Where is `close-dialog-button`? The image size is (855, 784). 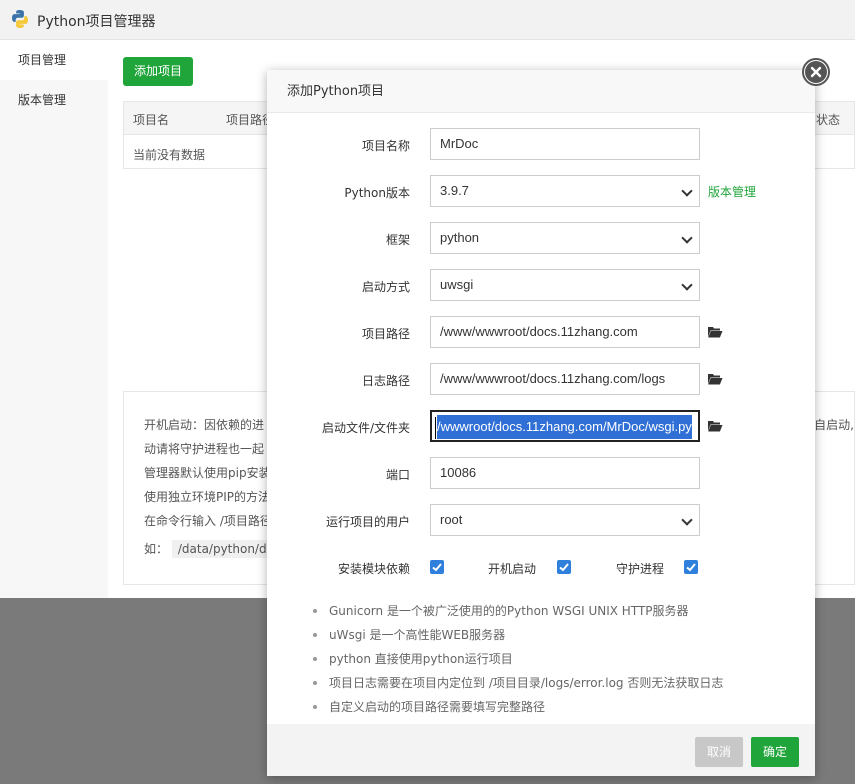
close-dialog-button is located at coordinates (816, 72).